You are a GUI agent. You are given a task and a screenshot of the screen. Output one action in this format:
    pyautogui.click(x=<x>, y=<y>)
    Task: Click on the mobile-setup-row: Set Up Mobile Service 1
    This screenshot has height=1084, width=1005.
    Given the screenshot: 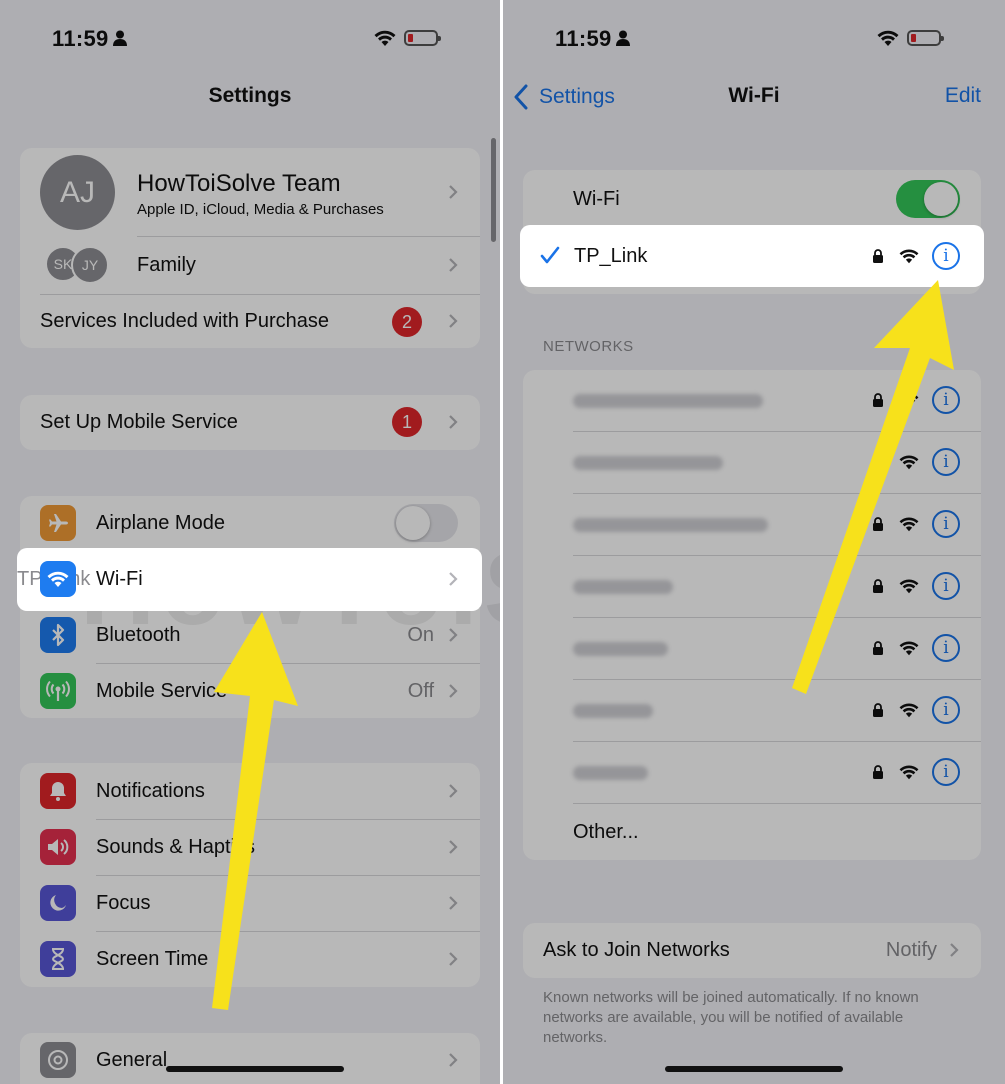 What is the action you would take?
    pyautogui.click(x=250, y=422)
    